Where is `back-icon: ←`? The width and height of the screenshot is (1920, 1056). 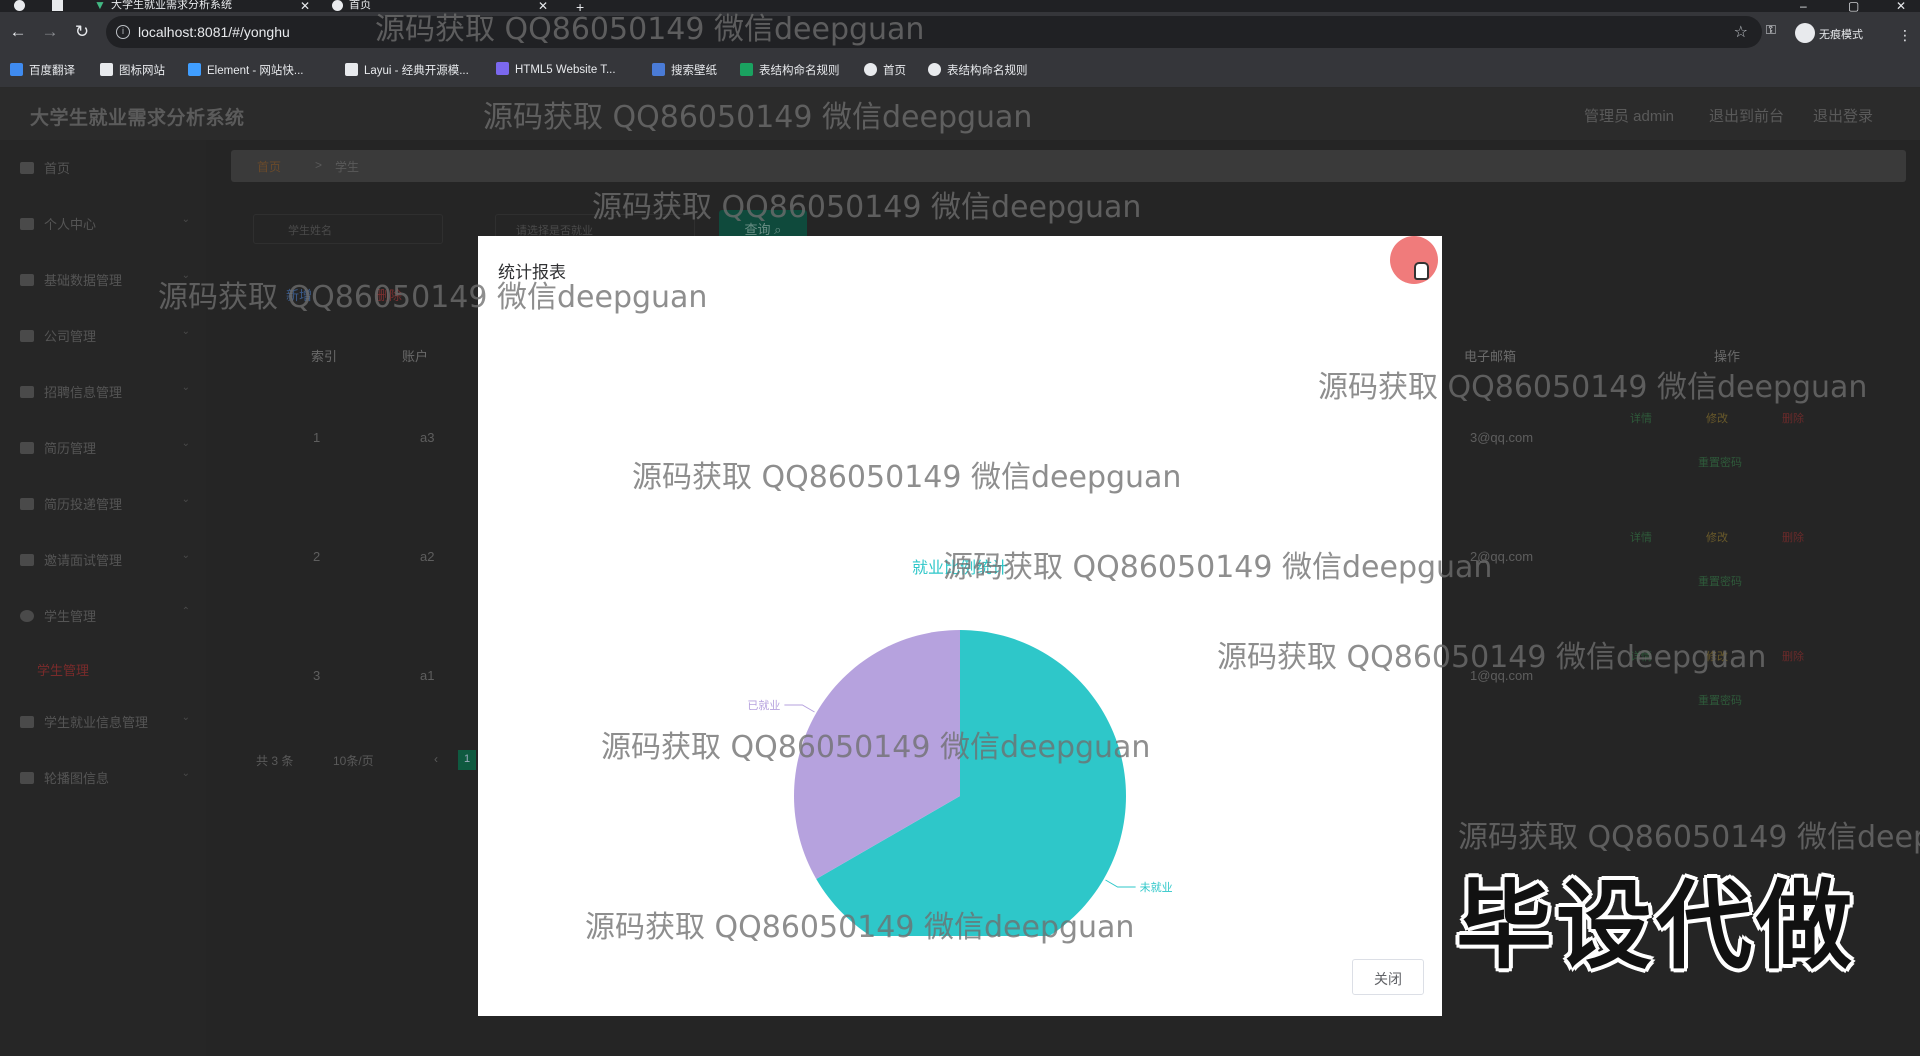 back-icon: ← is located at coordinates (18, 32).